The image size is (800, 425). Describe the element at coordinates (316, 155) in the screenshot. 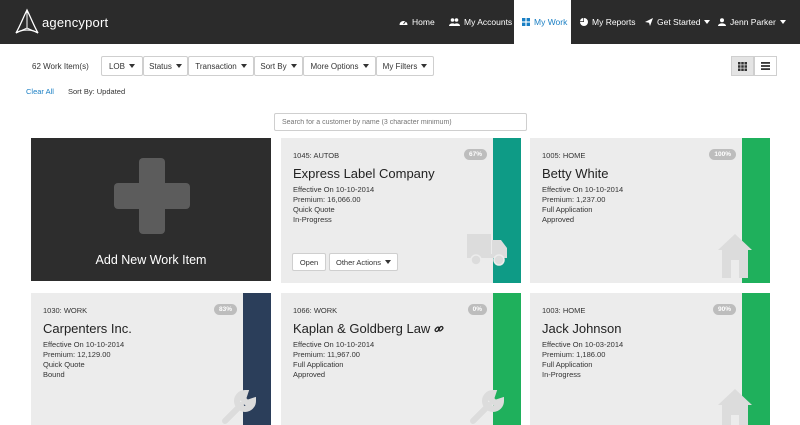

I see `work-item-header: 1045: AUTOB` at that location.